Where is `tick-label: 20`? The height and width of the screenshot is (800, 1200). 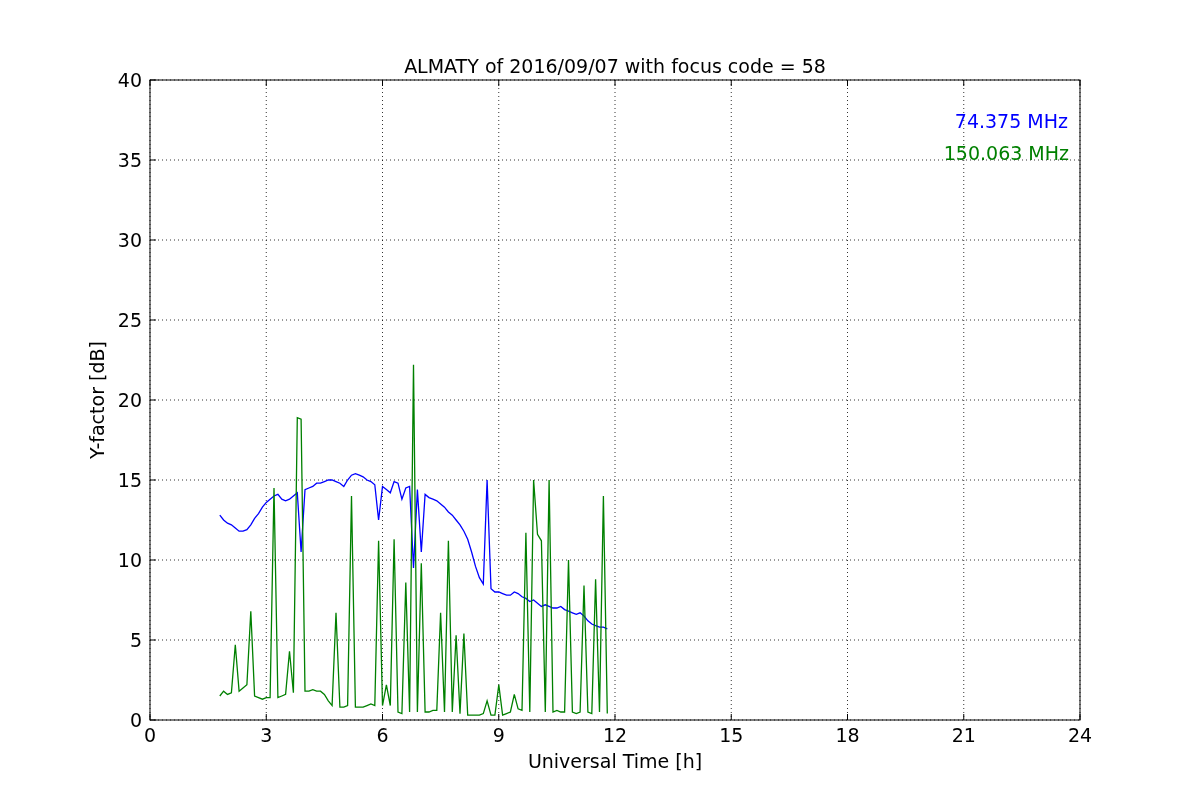 tick-label: 20 is located at coordinates (129, 400).